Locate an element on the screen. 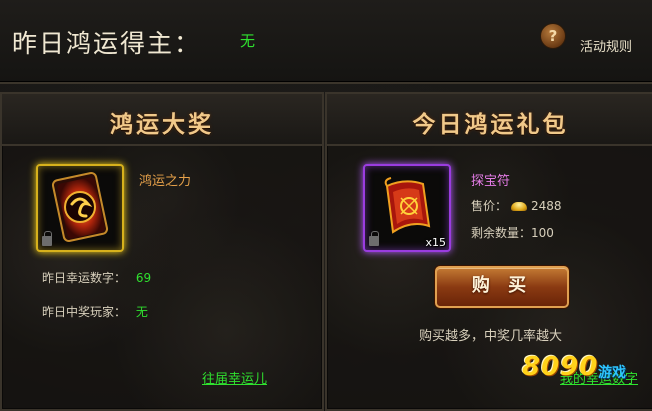 This screenshot has width=652, height=411. pack-item-slot: x15 is located at coordinates (407, 208).